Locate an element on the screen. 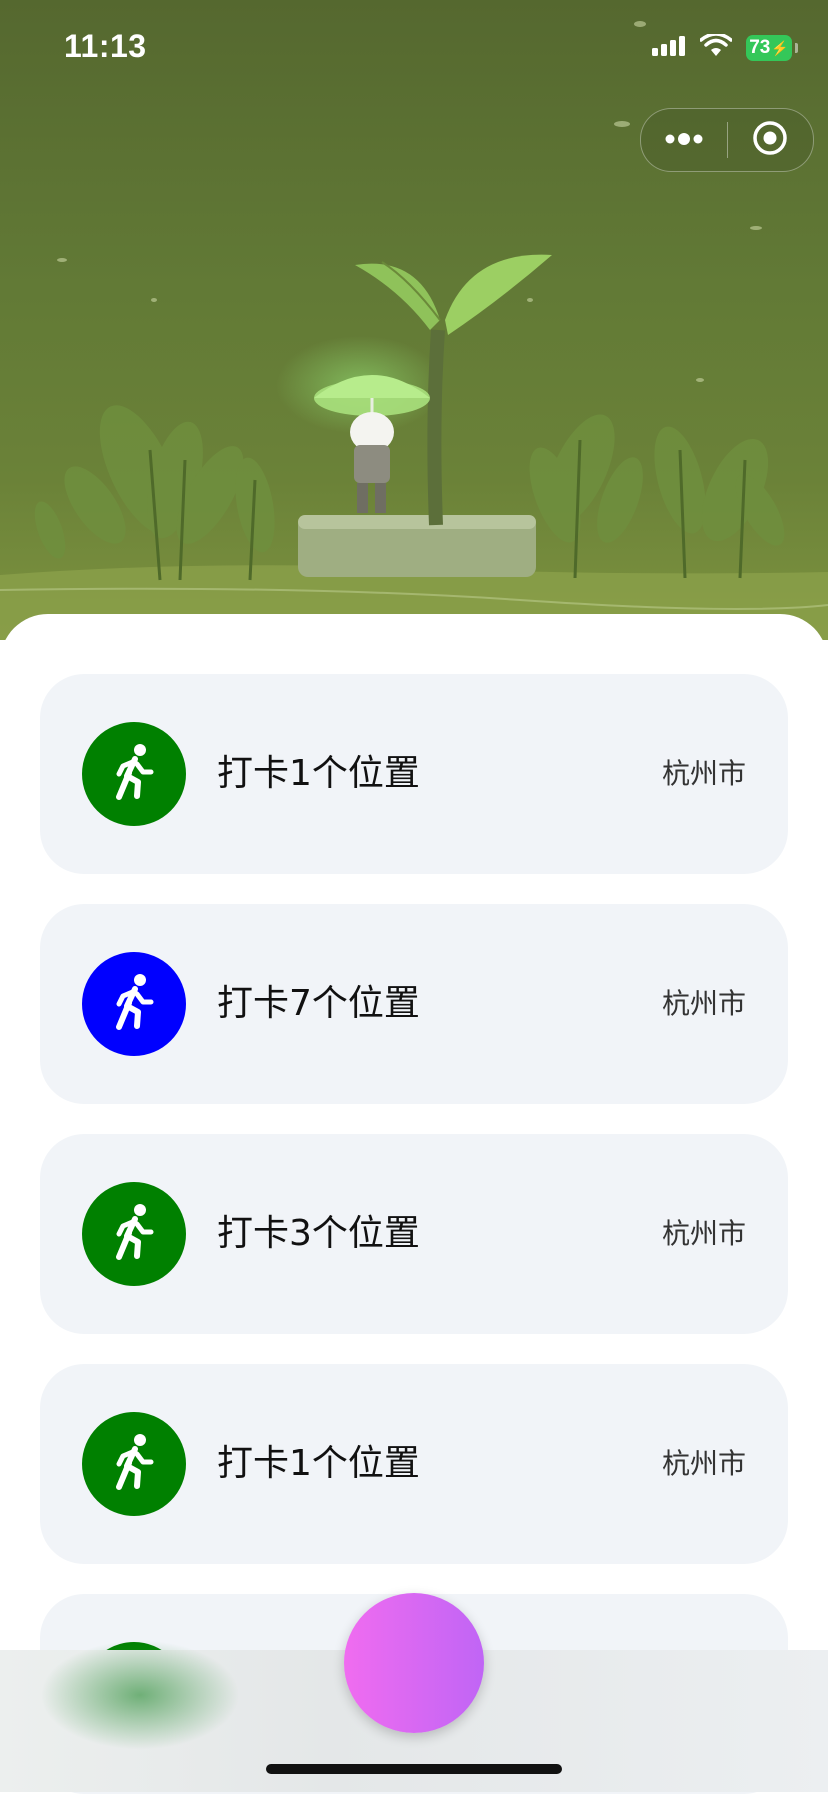  more-dots-icon is located at coordinates (684, 140).